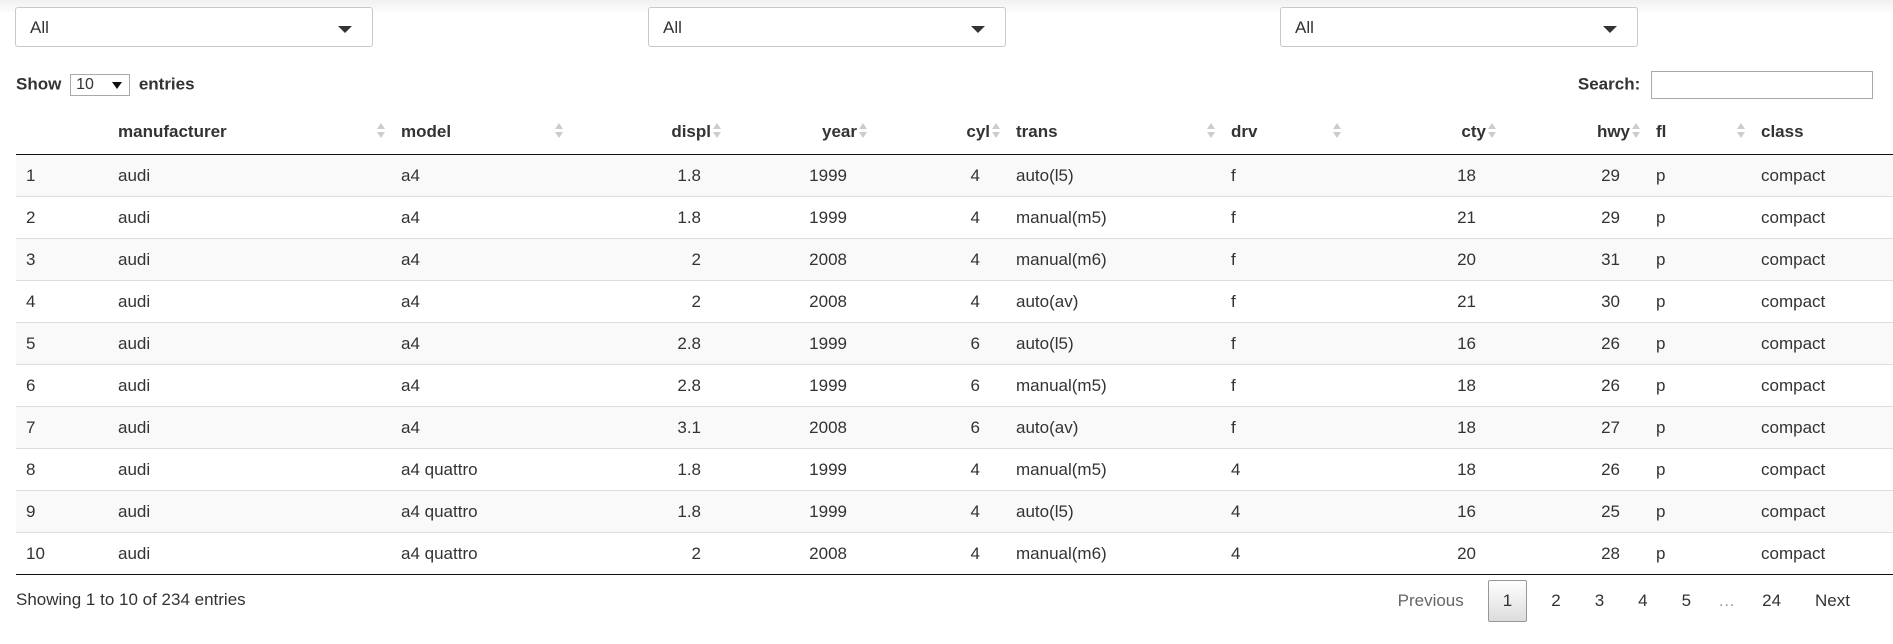  I want to click on filter-select-1: All, so click(194, 27).